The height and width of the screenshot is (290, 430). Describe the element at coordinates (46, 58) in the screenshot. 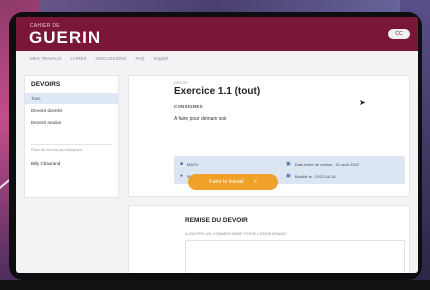

I see `nav-item-mes-travaux: MES TRAVAUX` at that location.